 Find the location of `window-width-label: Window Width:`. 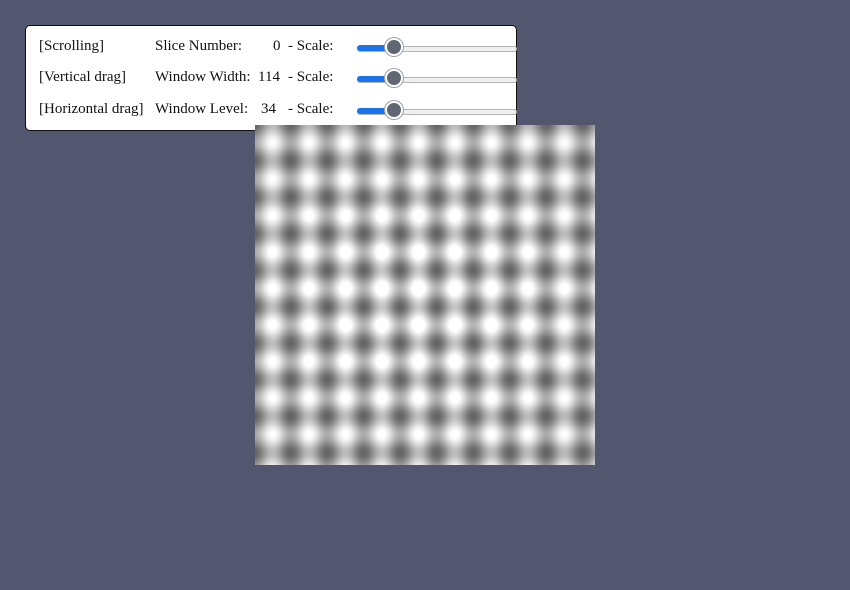

window-width-label: Window Width: is located at coordinates (203, 77).